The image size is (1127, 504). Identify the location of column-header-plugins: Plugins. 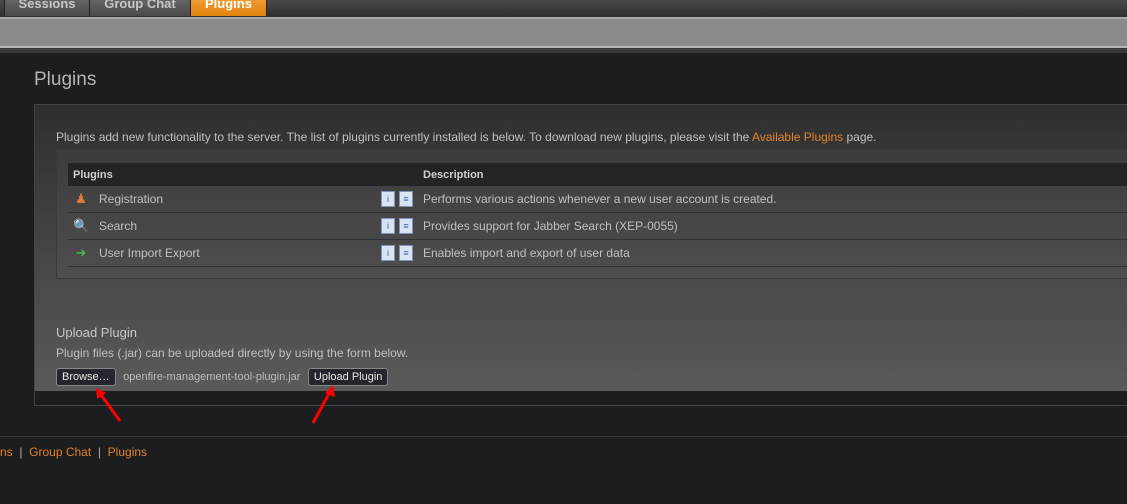
(243, 174).